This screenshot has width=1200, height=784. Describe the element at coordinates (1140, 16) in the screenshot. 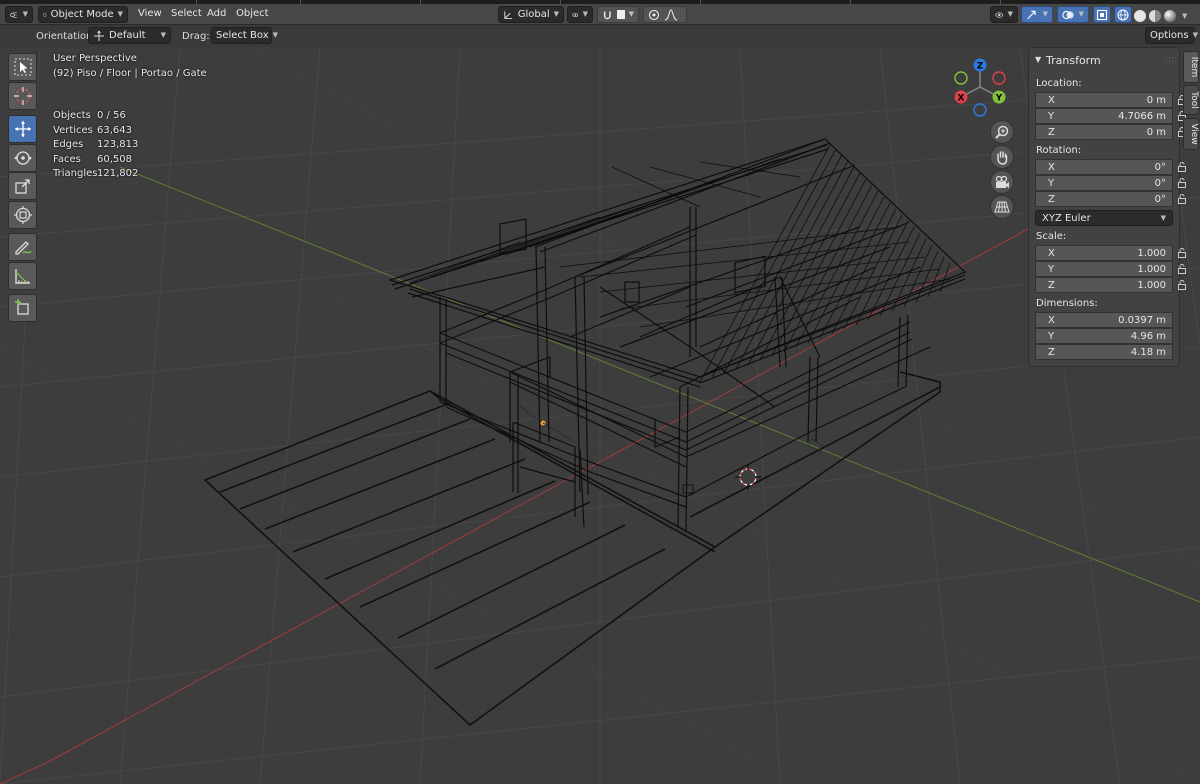

I see `shading-solid-button` at that location.